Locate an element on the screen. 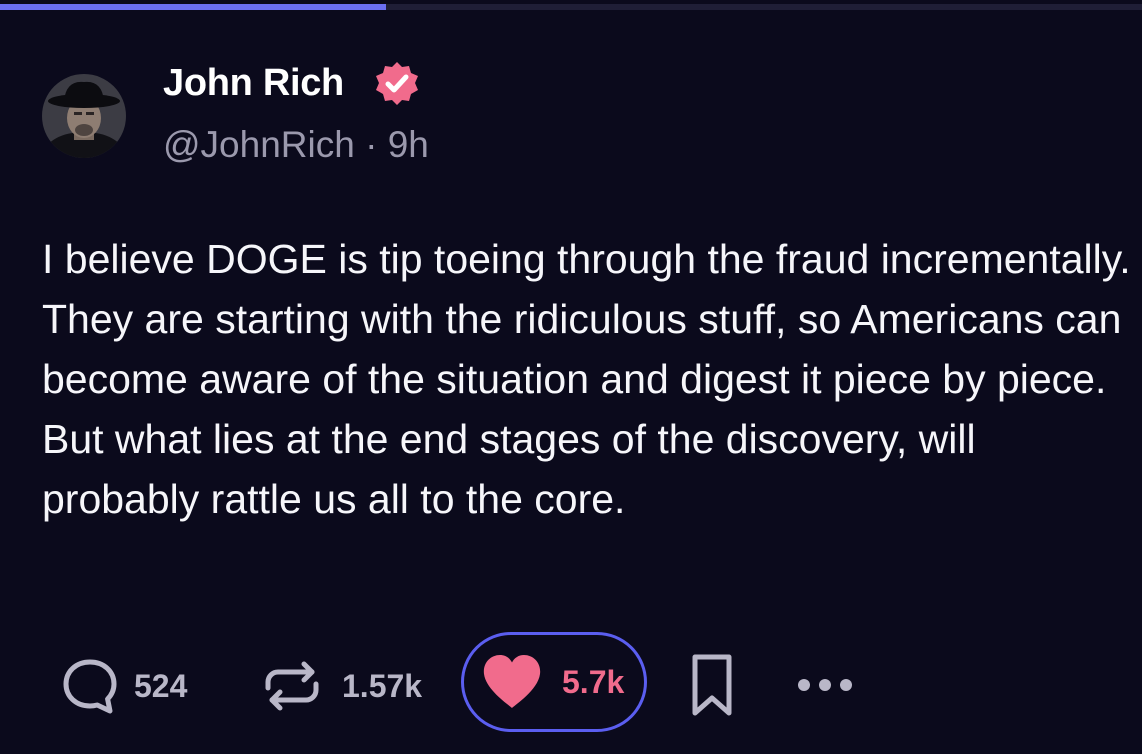 This screenshot has height=754, width=1142. reply-button: 524 is located at coordinates (123, 686).